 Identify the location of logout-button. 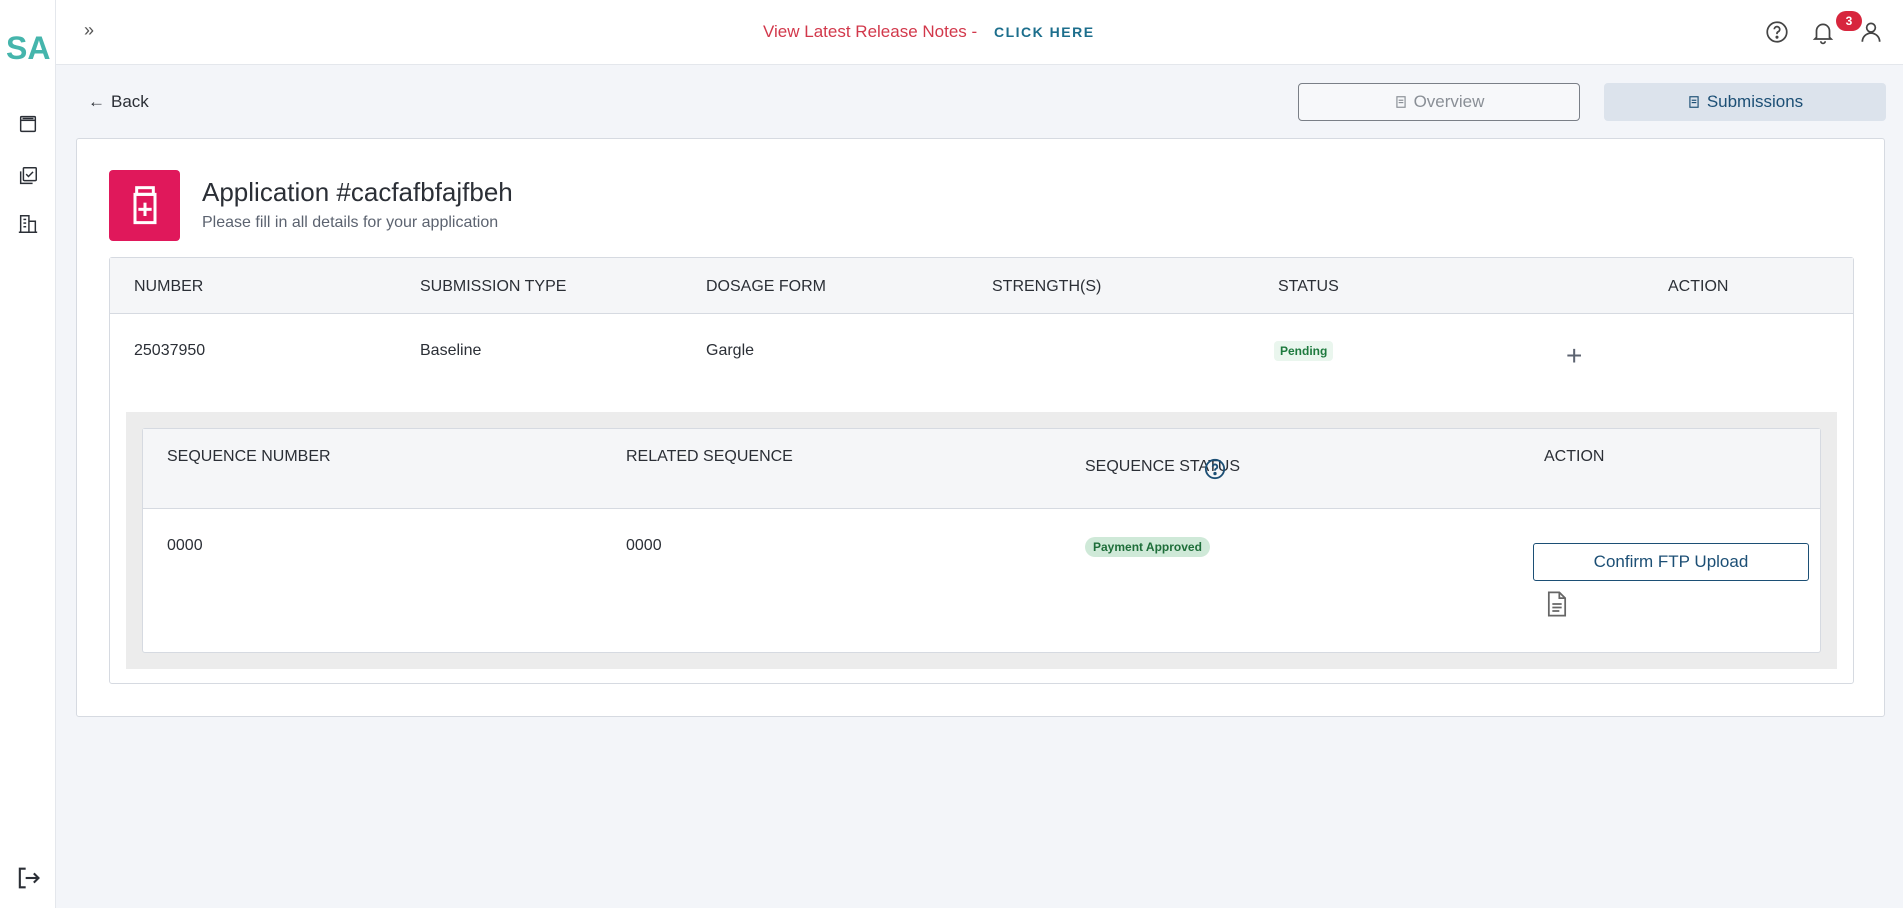
(28, 878).